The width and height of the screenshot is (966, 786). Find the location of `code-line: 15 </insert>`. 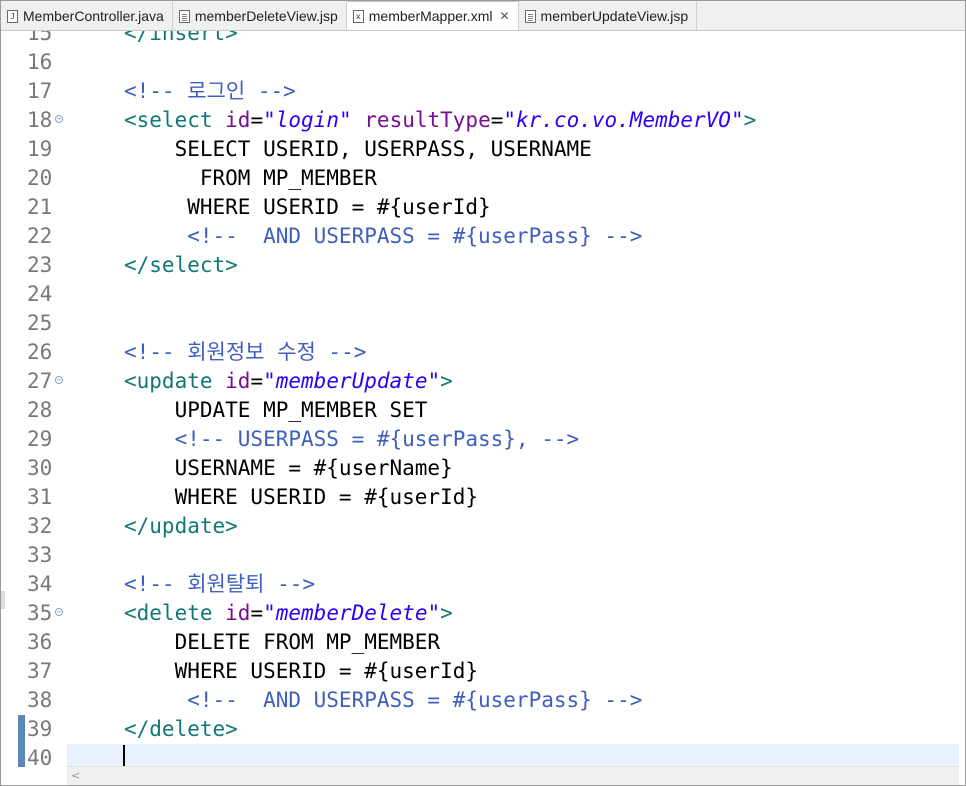

code-line: 15 </insert> is located at coordinates (483, 39).